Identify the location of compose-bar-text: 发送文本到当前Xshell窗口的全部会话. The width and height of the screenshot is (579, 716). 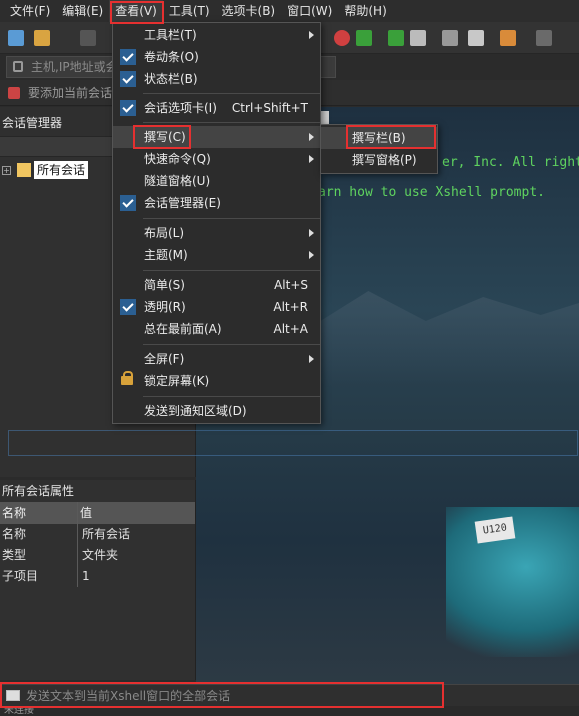
(128, 696).